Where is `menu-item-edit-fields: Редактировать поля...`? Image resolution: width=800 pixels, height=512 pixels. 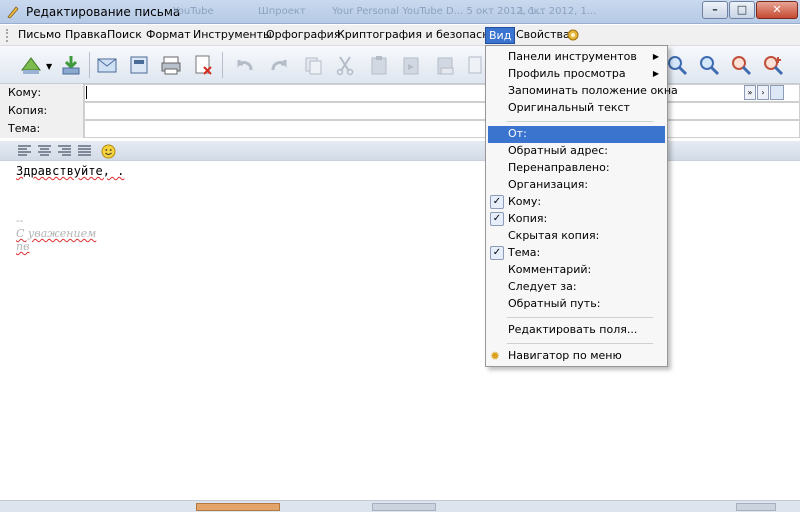
menu-item-edit-fields: Редактировать поля... is located at coordinates (576, 330).